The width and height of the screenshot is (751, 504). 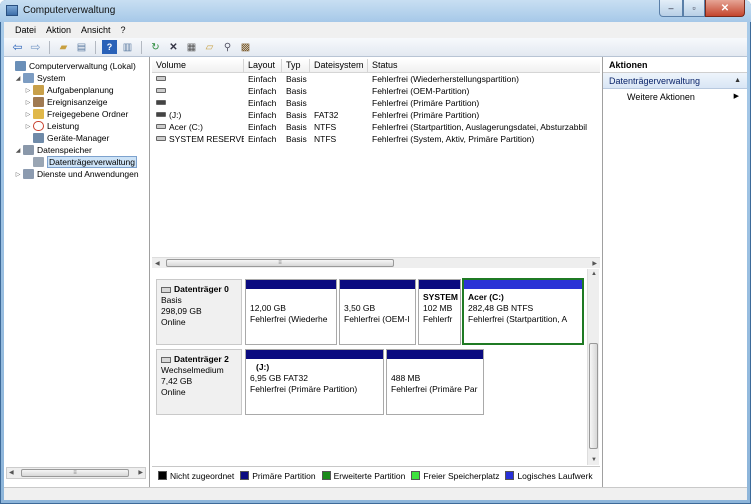 What do you see at coordinates (209, 47) in the screenshot?
I see `open-icon: ▱` at bounding box center [209, 47].